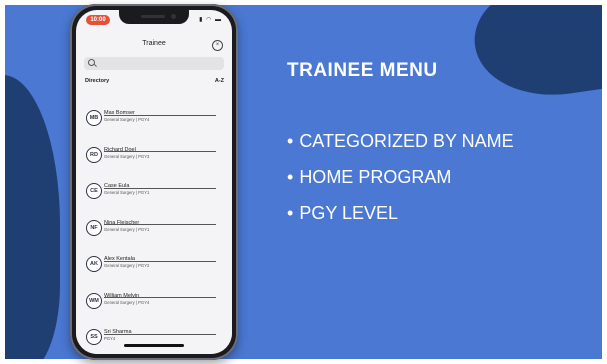 This screenshot has width=607, height=364. I want to click on trainee-detail: General Surgery | PGY3, so click(127, 156).